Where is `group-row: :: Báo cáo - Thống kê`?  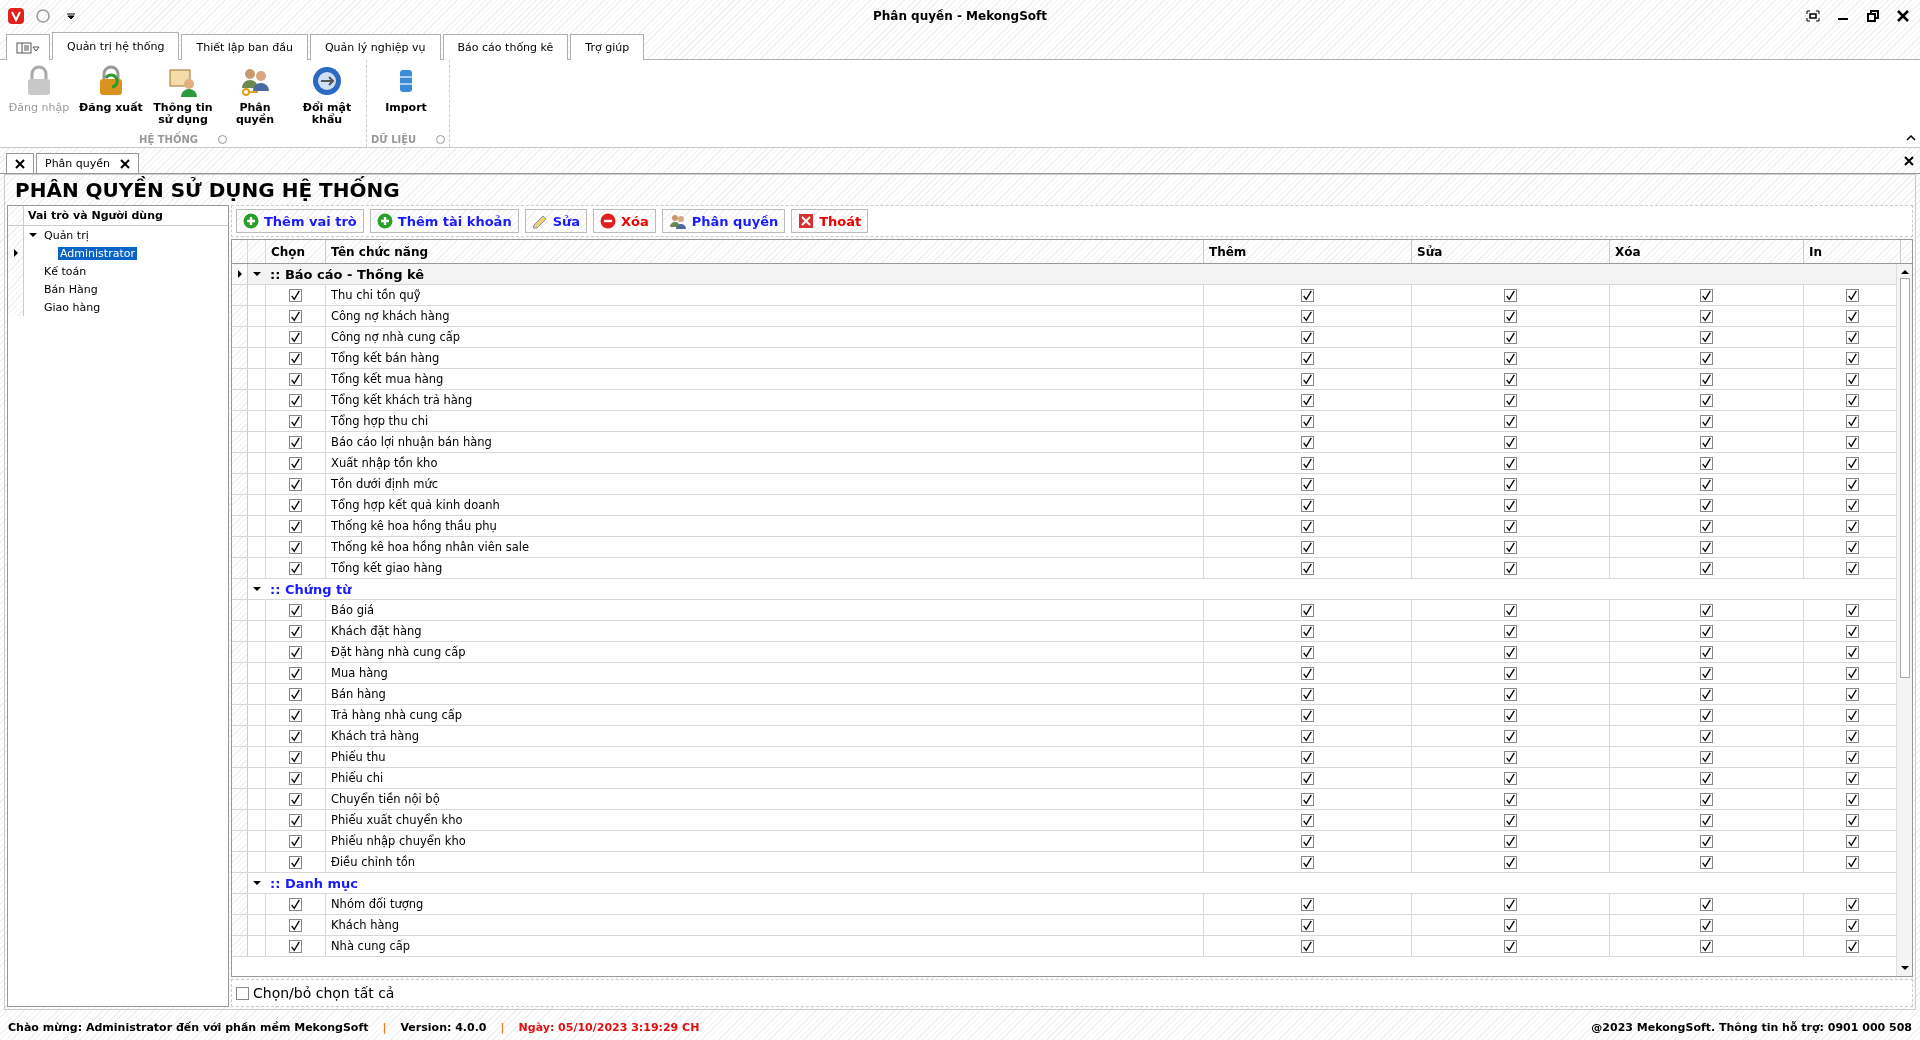 group-row: :: Báo cáo - Thống kê is located at coordinates (1064, 274).